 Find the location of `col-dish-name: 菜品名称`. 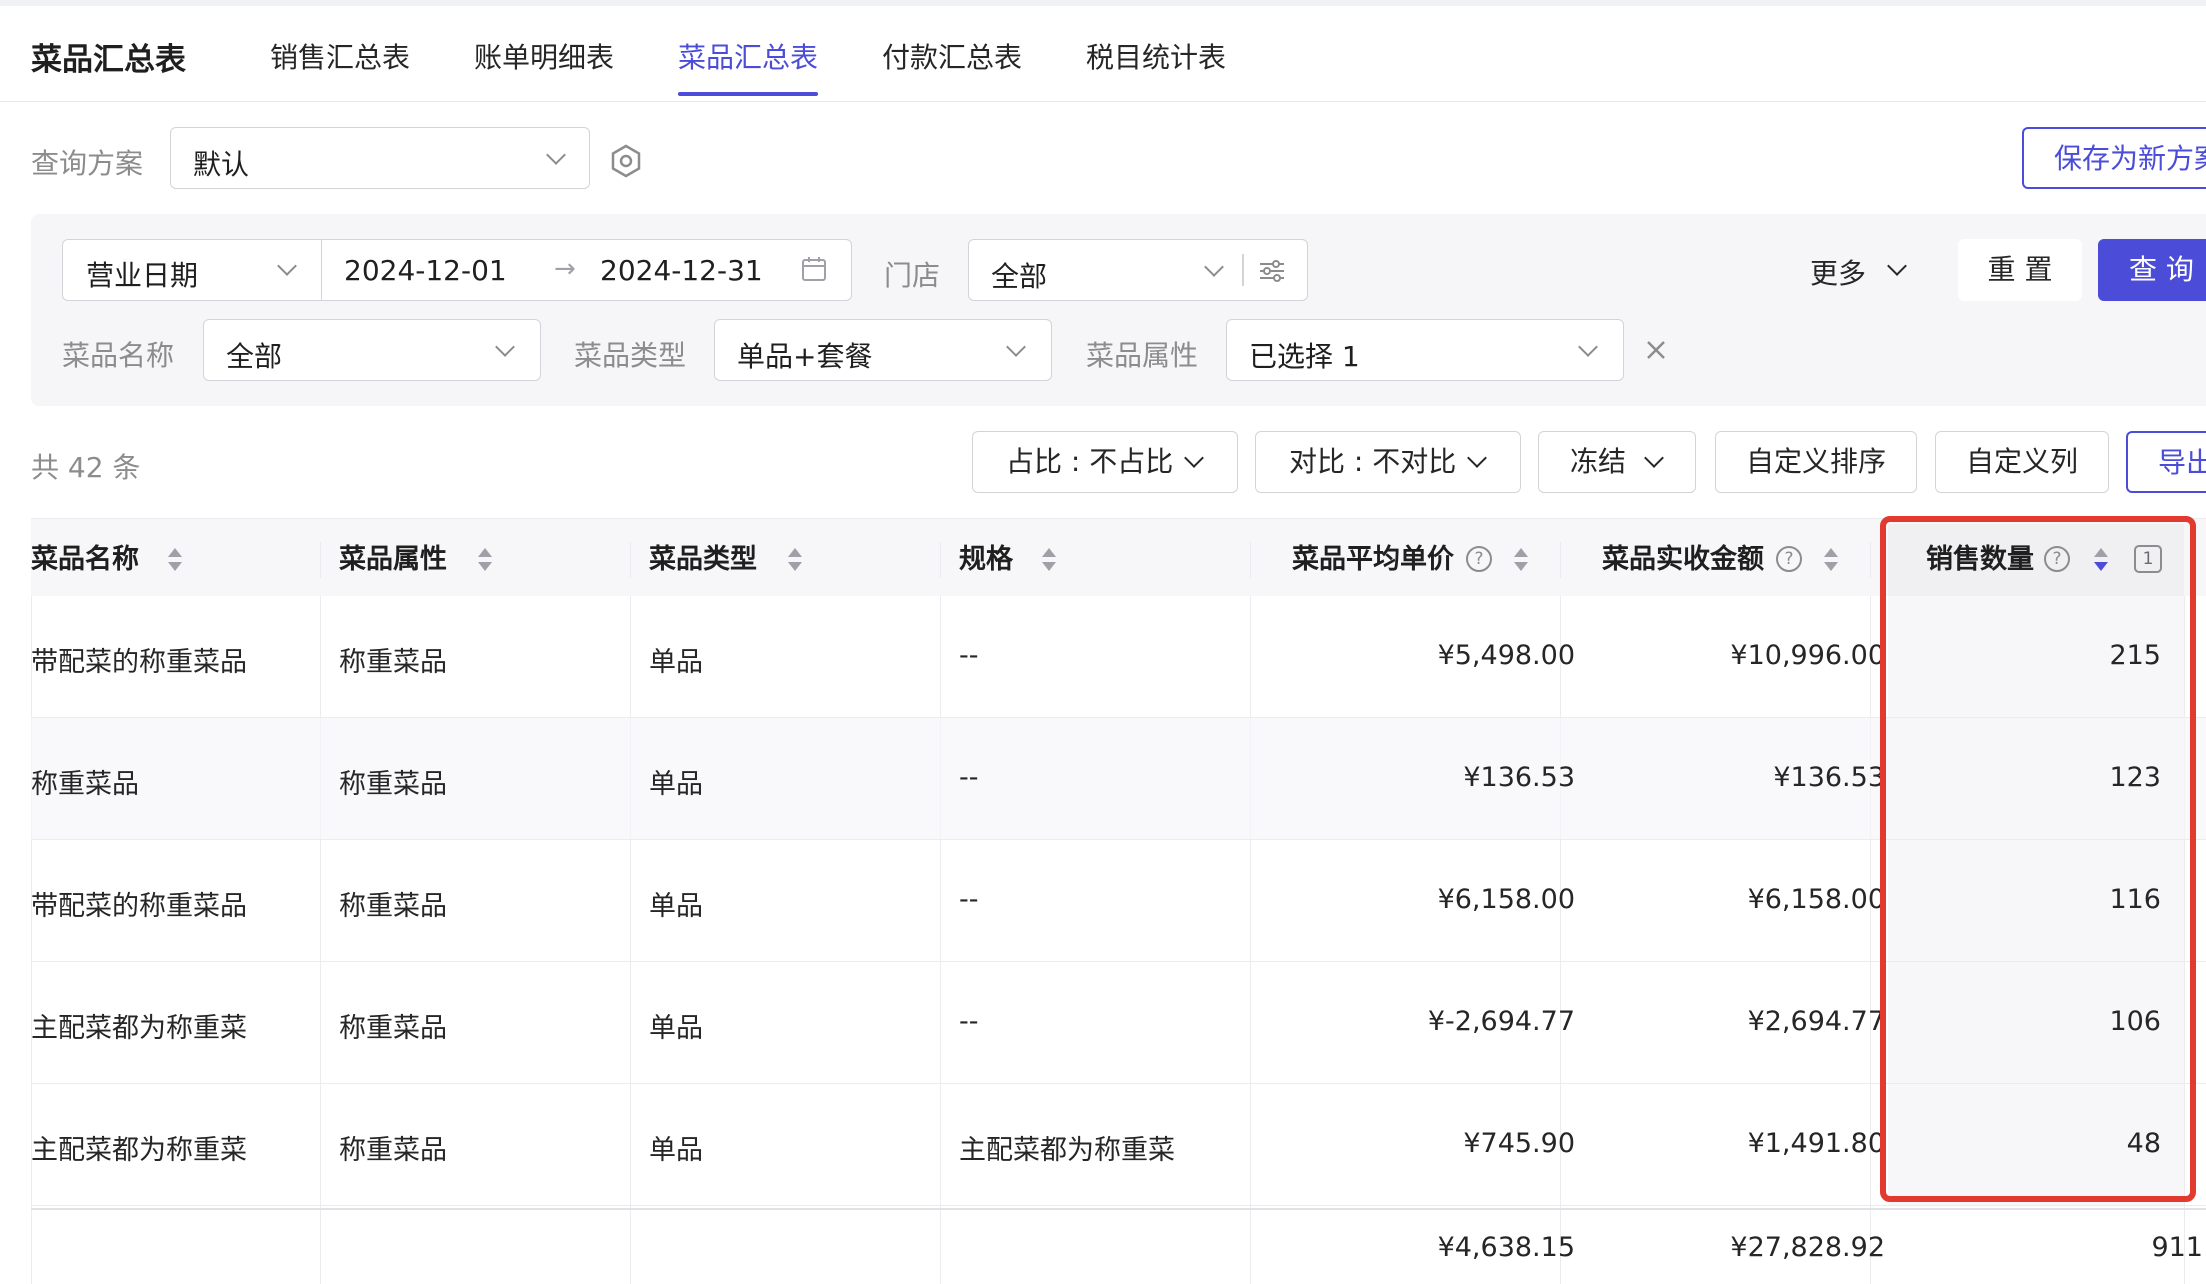

col-dish-name: 菜品名称 is located at coordinates (85, 560).